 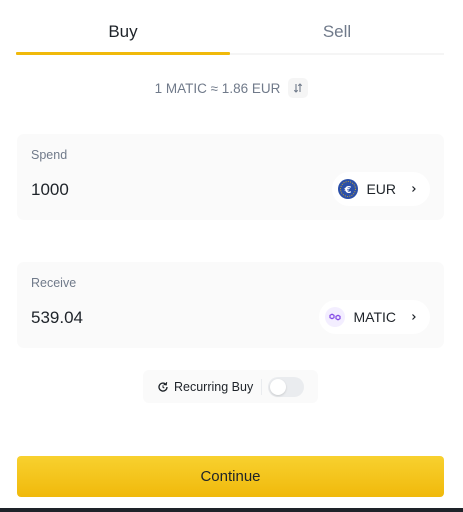 What do you see at coordinates (123, 53) in the screenshot?
I see `active-tab-indicator` at bounding box center [123, 53].